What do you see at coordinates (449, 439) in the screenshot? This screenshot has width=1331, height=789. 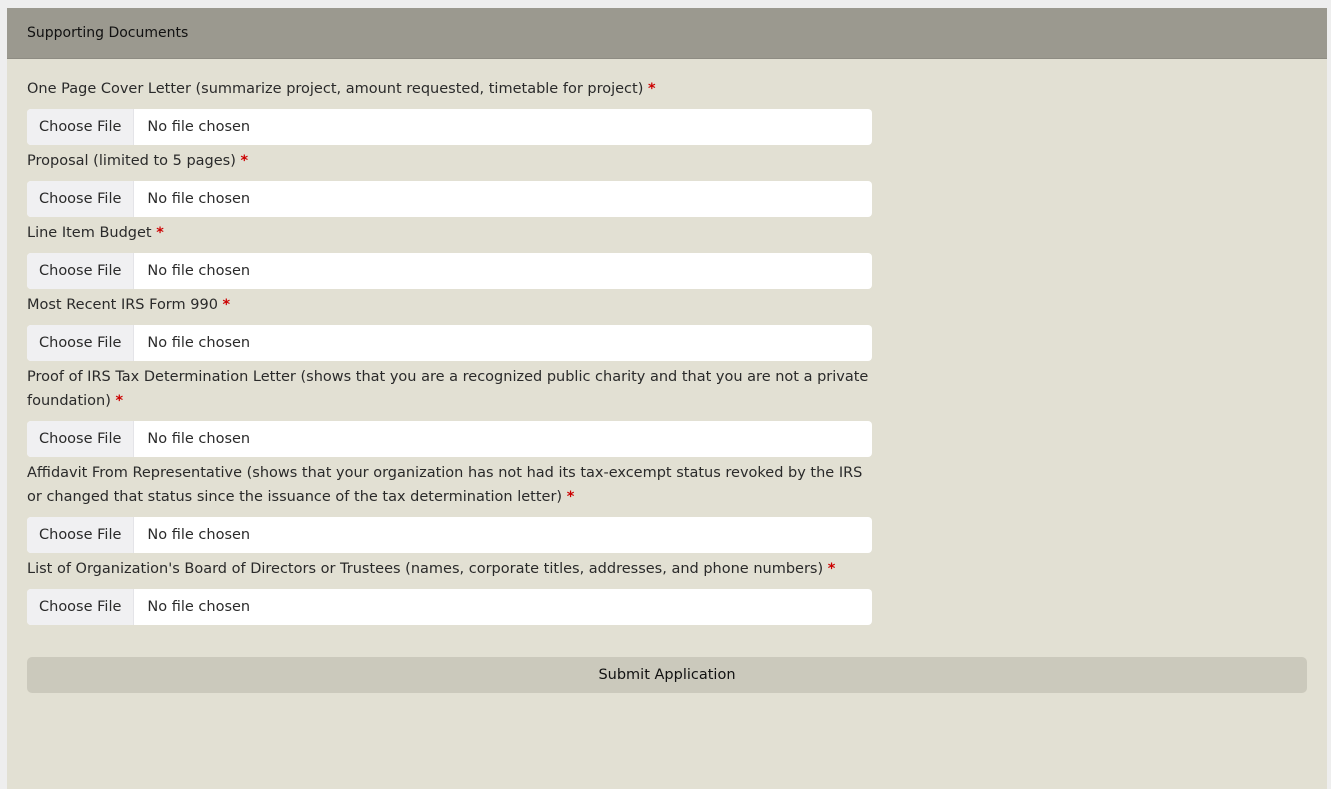 I see `tax-determination-file-input: Choose File No file chosen` at bounding box center [449, 439].